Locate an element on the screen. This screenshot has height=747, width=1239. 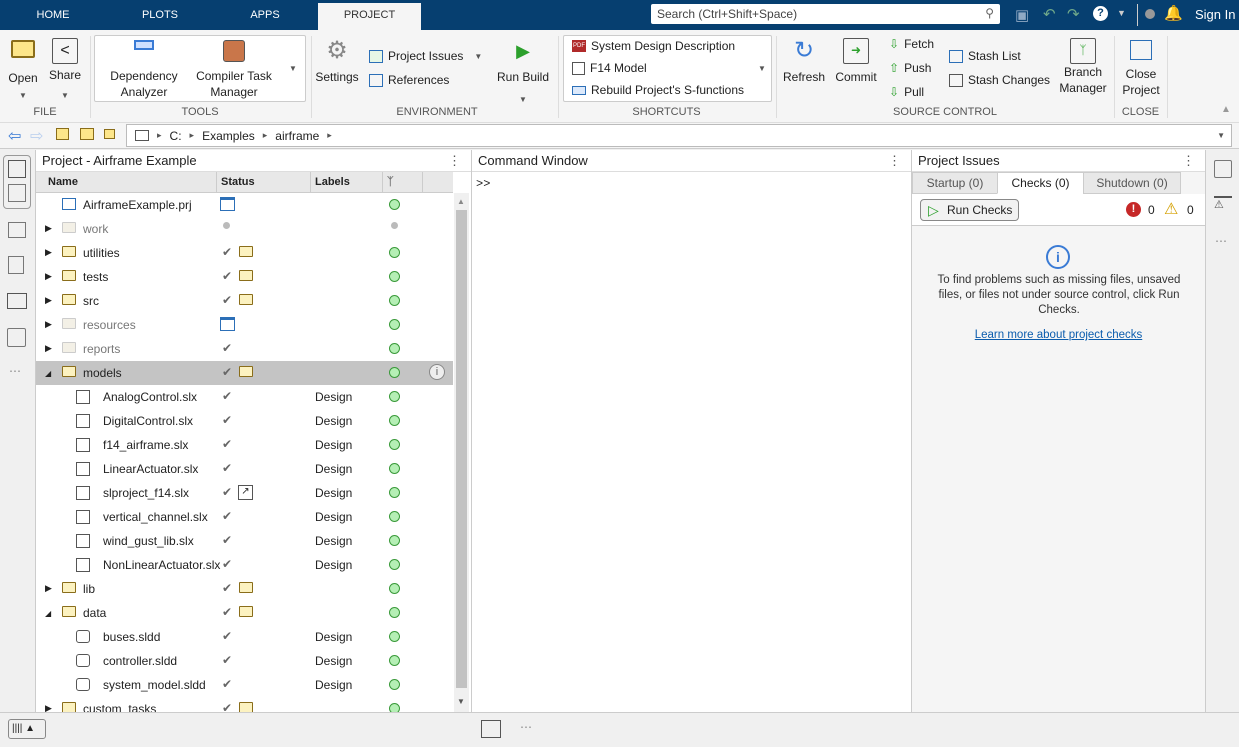
tree-row: wind_gust_lib.slx ✔ Design is located at coordinates (244, 541).